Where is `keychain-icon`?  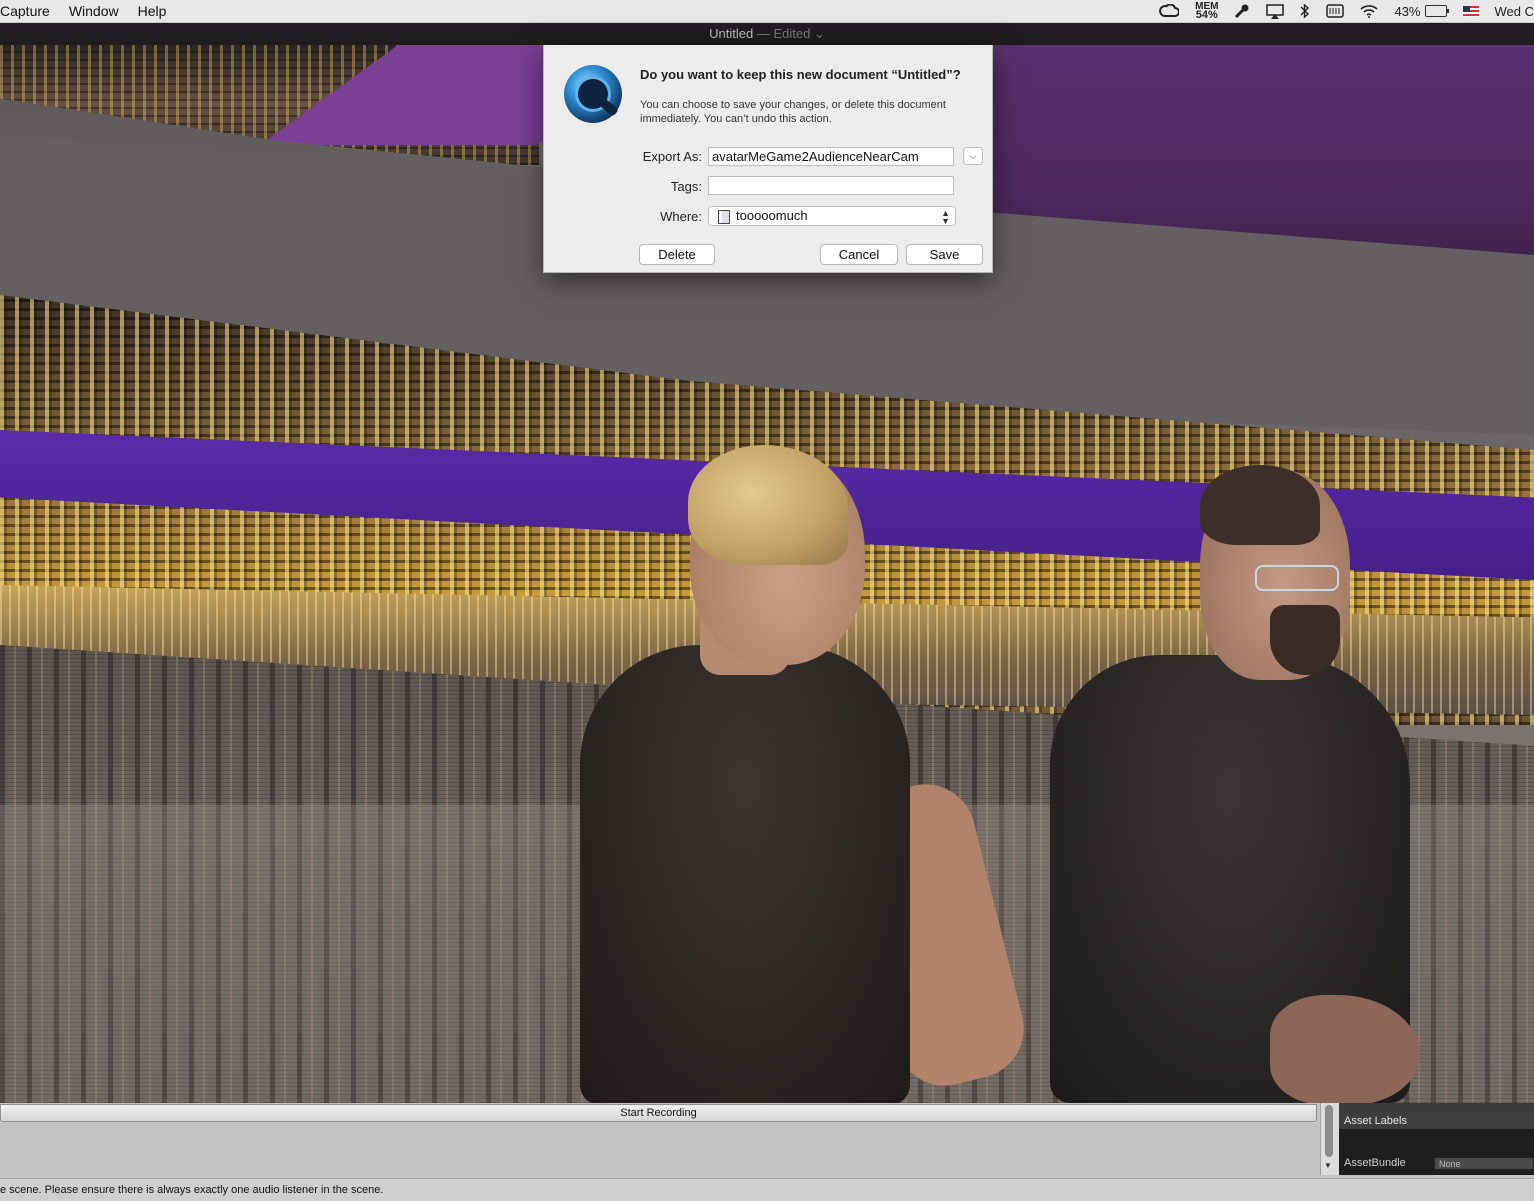
keychain-icon is located at coordinates (1242, 11).